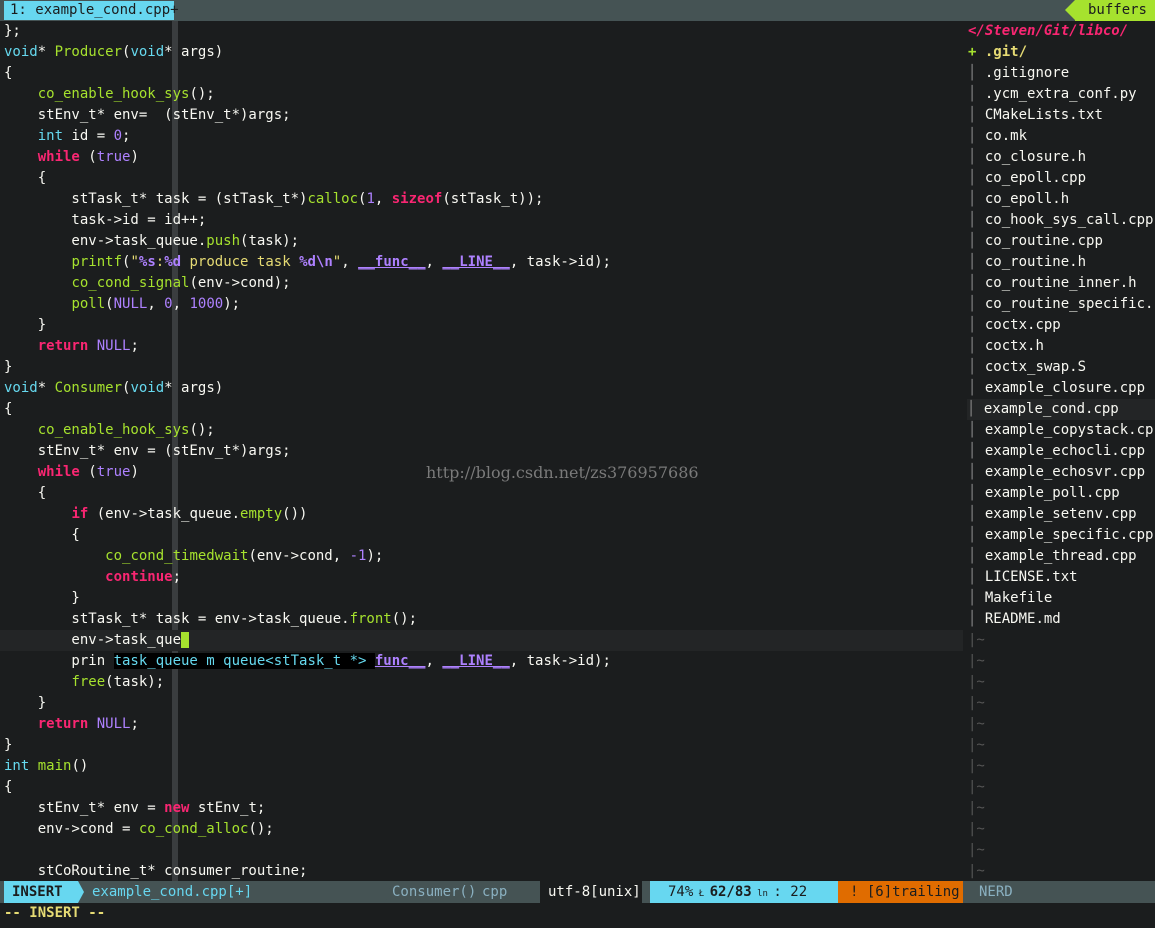 The width and height of the screenshot is (1155, 928). I want to click on tree-file: │ co_closure.h, so click(1027, 157).